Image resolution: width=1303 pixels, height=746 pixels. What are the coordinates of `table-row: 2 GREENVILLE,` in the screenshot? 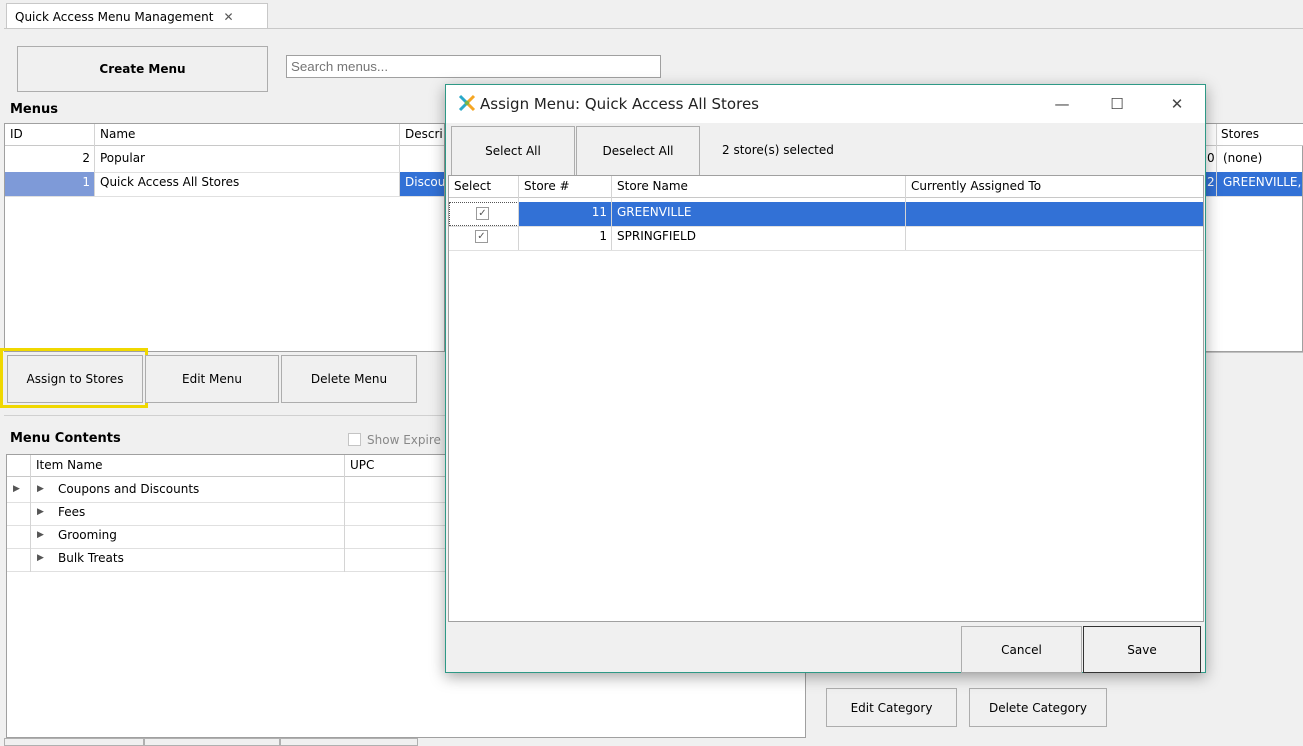 It's located at (1254, 184).